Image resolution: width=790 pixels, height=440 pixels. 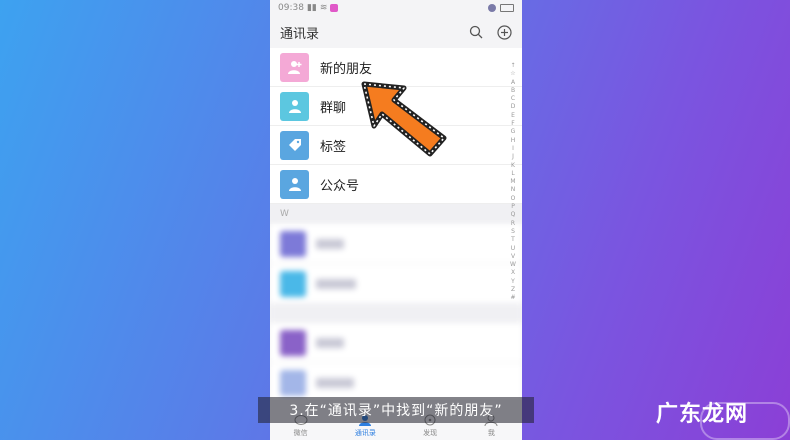 I want to click on add-icon, so click(x=504, y=32).